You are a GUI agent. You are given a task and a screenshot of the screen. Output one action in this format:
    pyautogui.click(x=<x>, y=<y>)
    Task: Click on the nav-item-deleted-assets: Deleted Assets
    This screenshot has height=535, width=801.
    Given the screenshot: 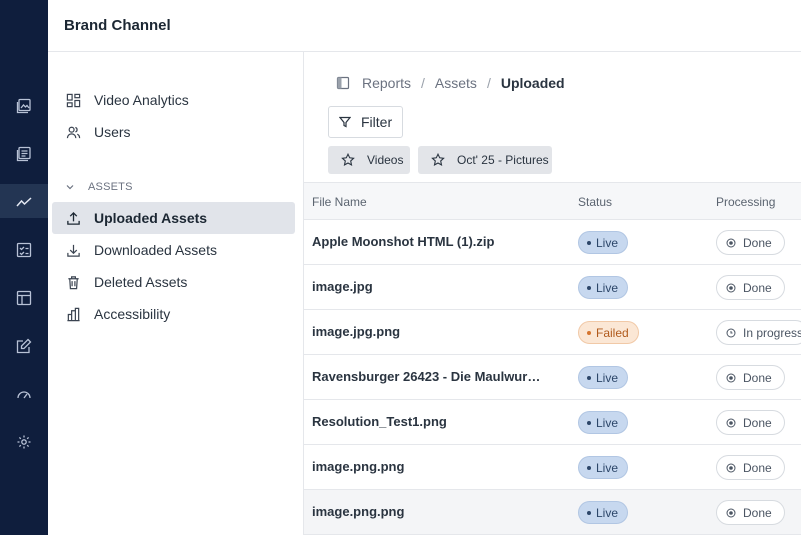 What is the action you would take?
    pyautogui.click(x=173, y=282)
    